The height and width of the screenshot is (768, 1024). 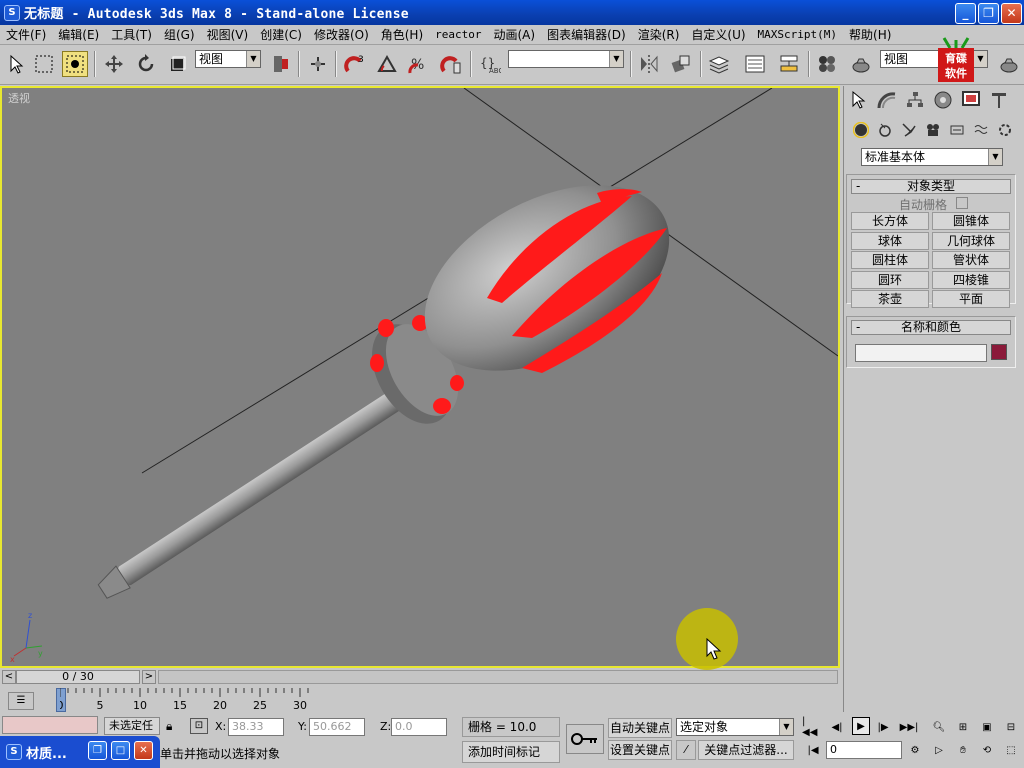 What do you see at coordinates (355, 64) in the screenshot?
I see `snap-toggle-icon: 3` at bounding box center [355, 64].